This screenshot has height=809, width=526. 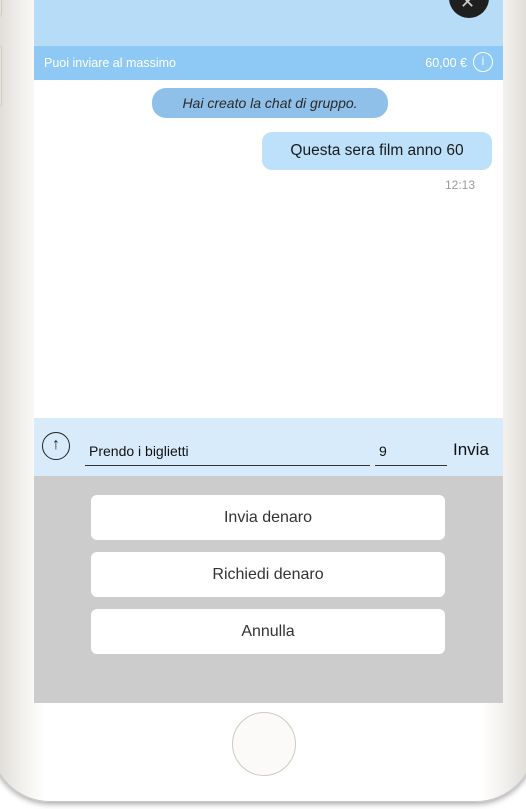 What do you see at coordinates (110, 63) in the screenshot?
I see `send-limit-label: Puoi inviare al massimo` at bounding box center [110, 63].